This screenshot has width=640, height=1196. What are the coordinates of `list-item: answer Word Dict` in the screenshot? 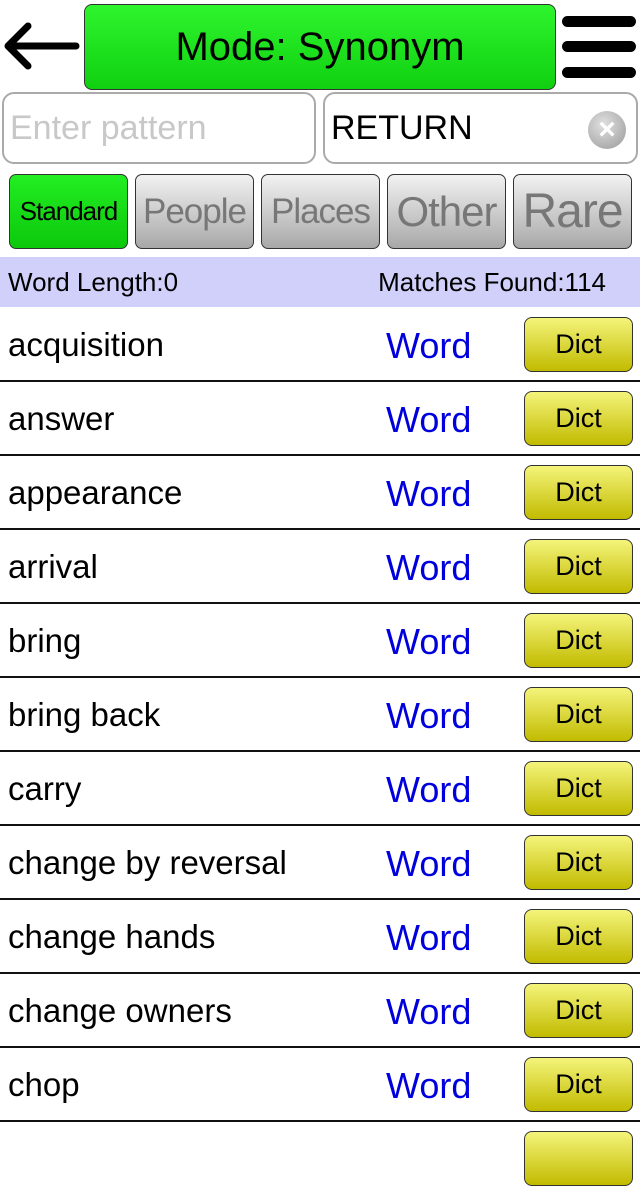 It's located at (320, 419).